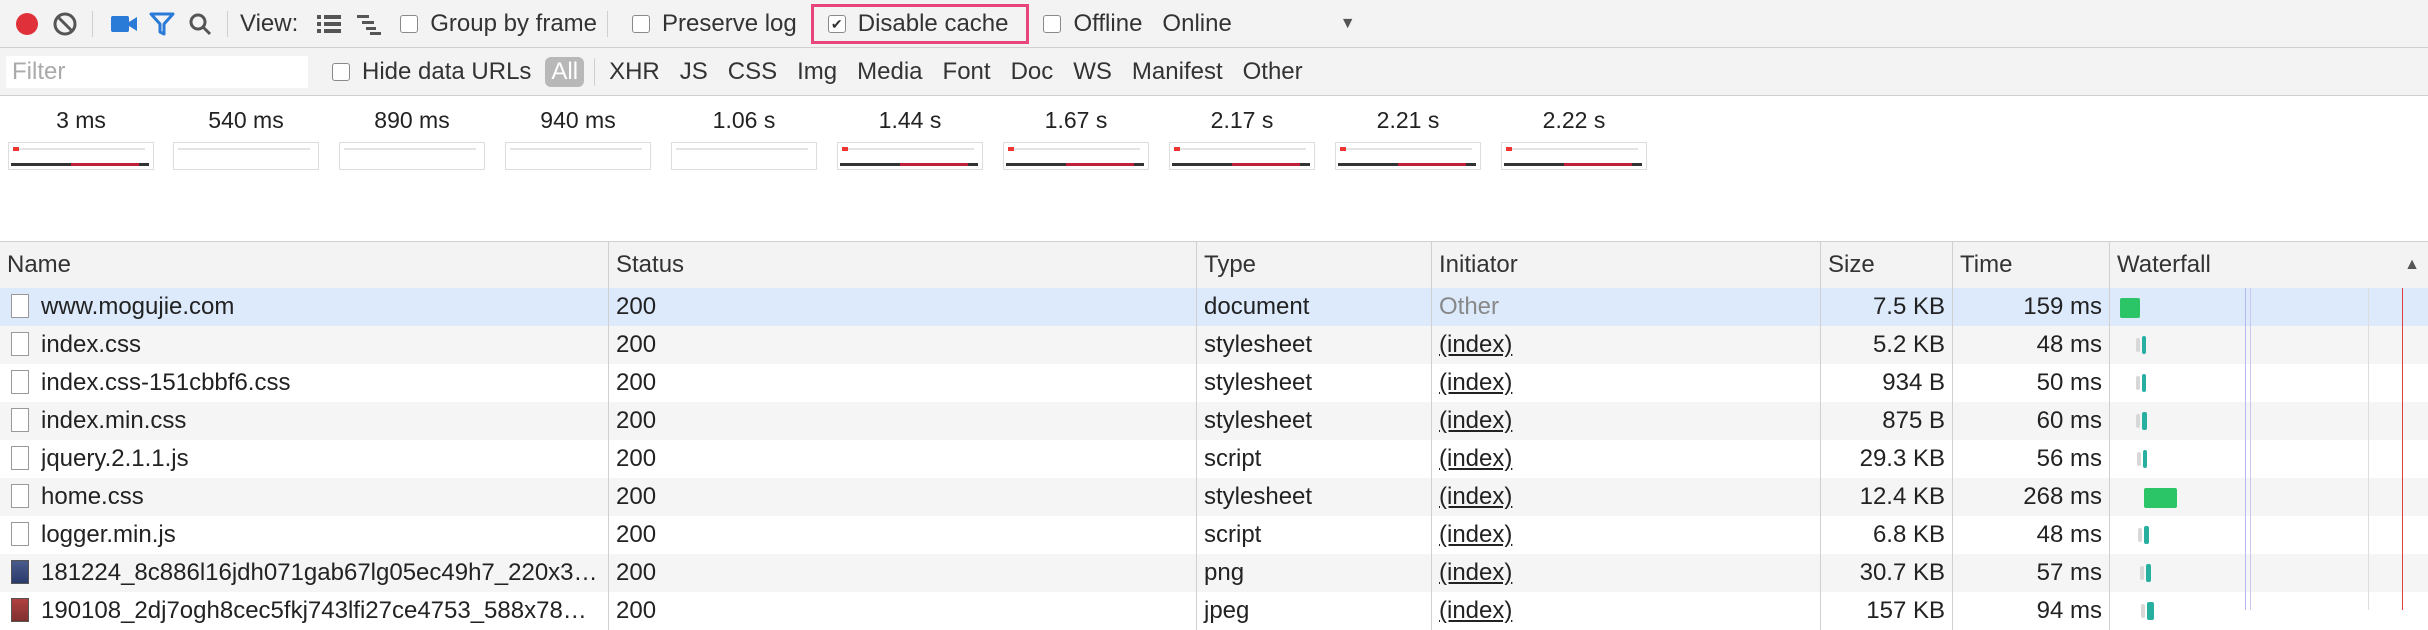 The height and width of the screenshot is (630, 2428). I want to click on cell-name: www.mogujie.com, so click(304, 307).